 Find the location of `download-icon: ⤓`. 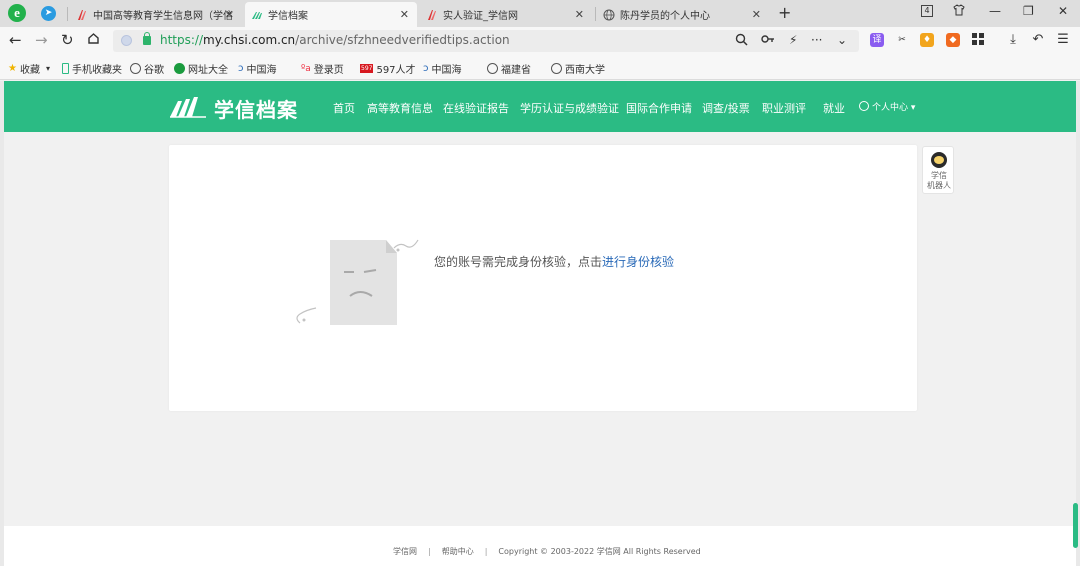

download-icon: ⤓ is located at coordinates (1013, 40).